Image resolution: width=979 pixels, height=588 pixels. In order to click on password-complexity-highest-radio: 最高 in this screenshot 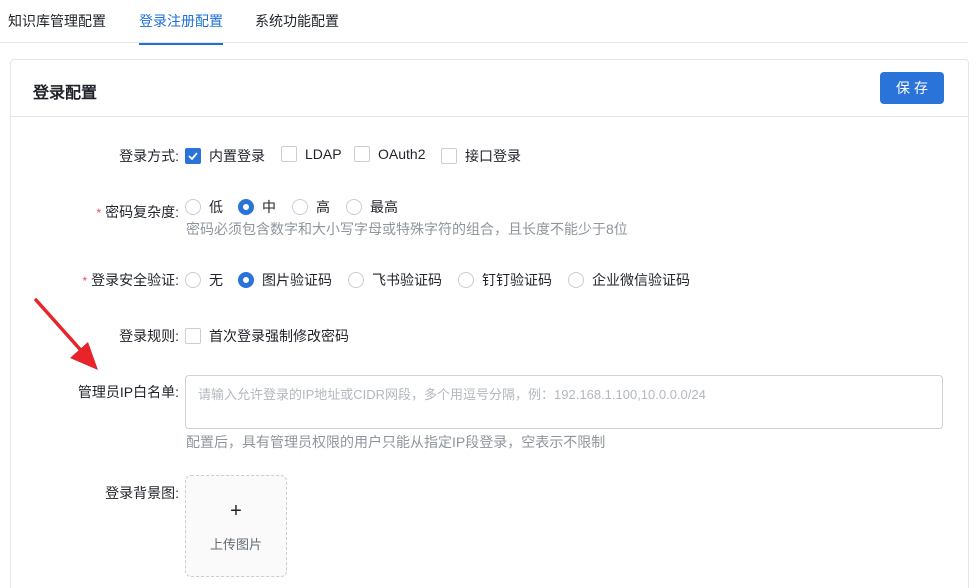, I will do `click(372, 207)`.